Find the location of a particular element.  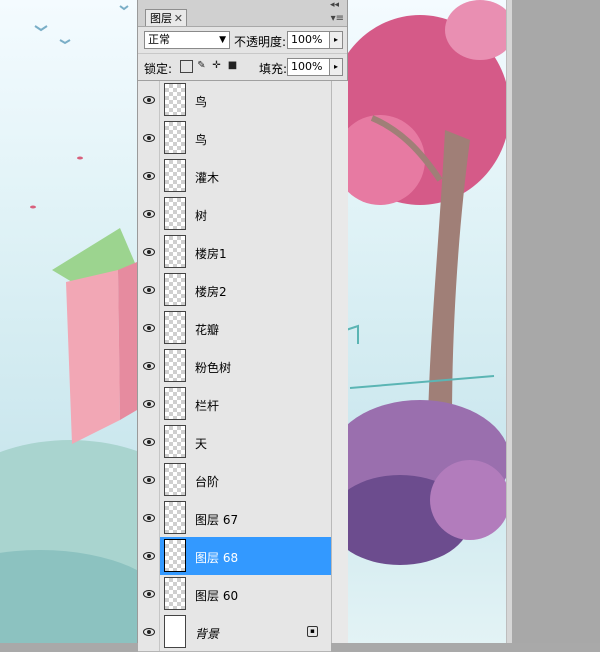

layer-row-selected: 图层 68 is located at coordinates (234, 556).